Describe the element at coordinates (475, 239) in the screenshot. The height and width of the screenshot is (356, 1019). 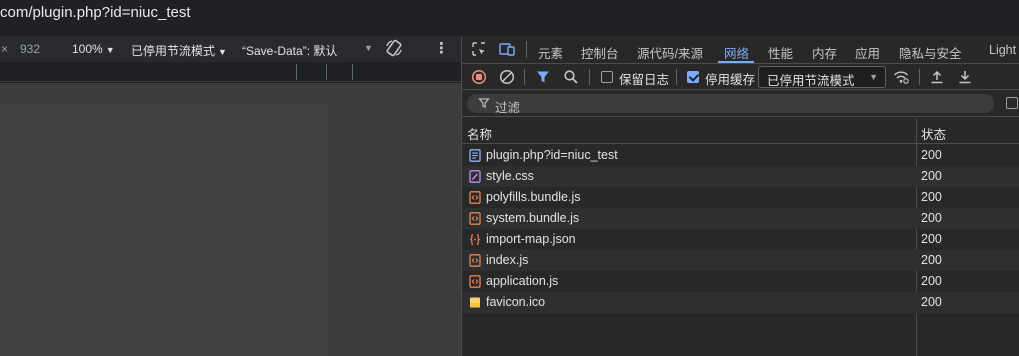
I see `json-icon` at that location.